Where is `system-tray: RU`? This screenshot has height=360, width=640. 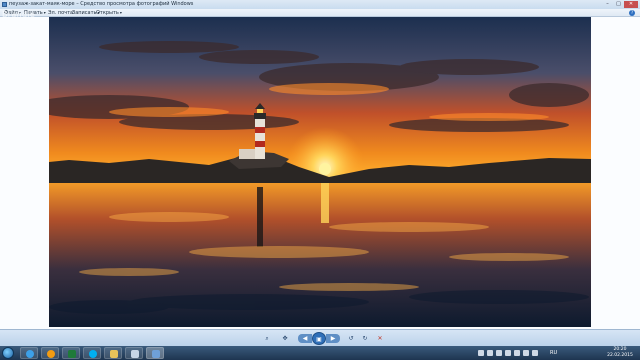 system-tray: RU is located at coordinates (543, 353).